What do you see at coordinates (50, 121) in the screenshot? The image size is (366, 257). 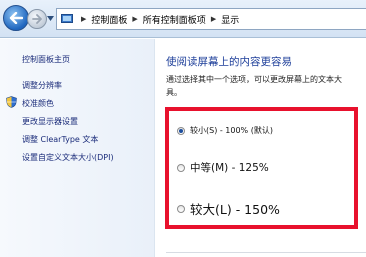 I see `sidebar-item-change-display-settings: 更改显示器设置` at bounding box center [50, 121].